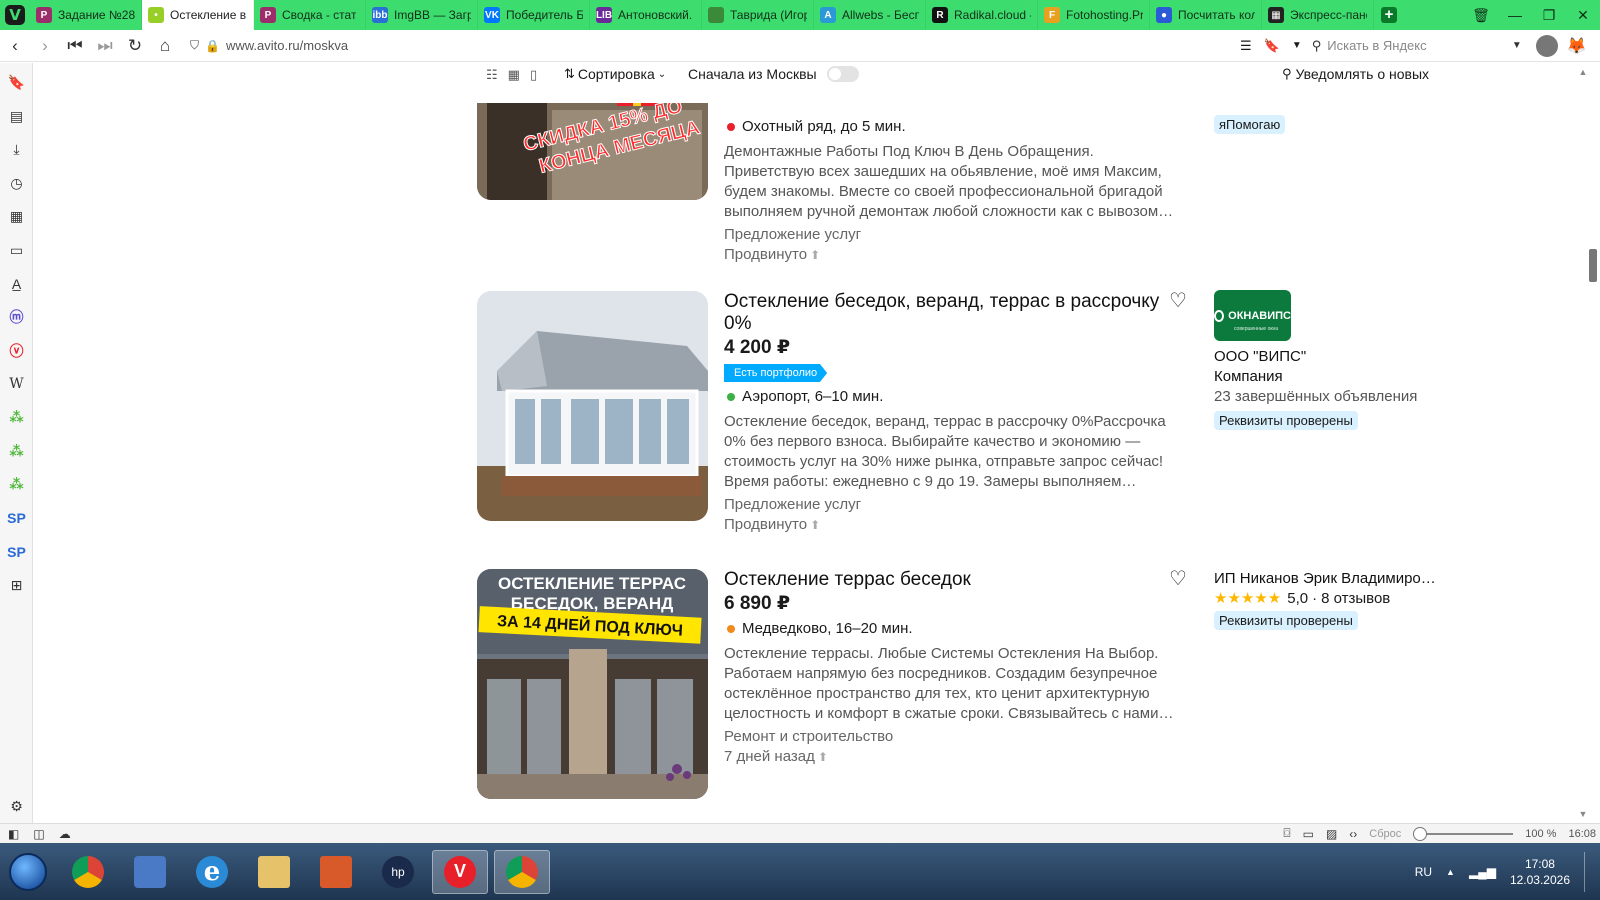  Describe the element at coordinates (15, 15) in the screenshot. I see `vivaldi-menu-button: V` at that location.